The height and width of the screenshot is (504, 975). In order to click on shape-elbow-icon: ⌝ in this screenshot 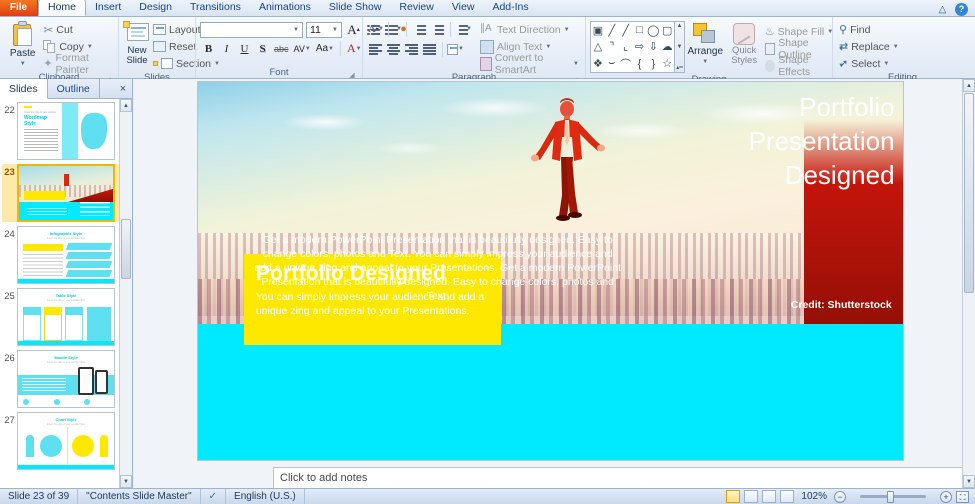, I will do `click(611, 46)`.